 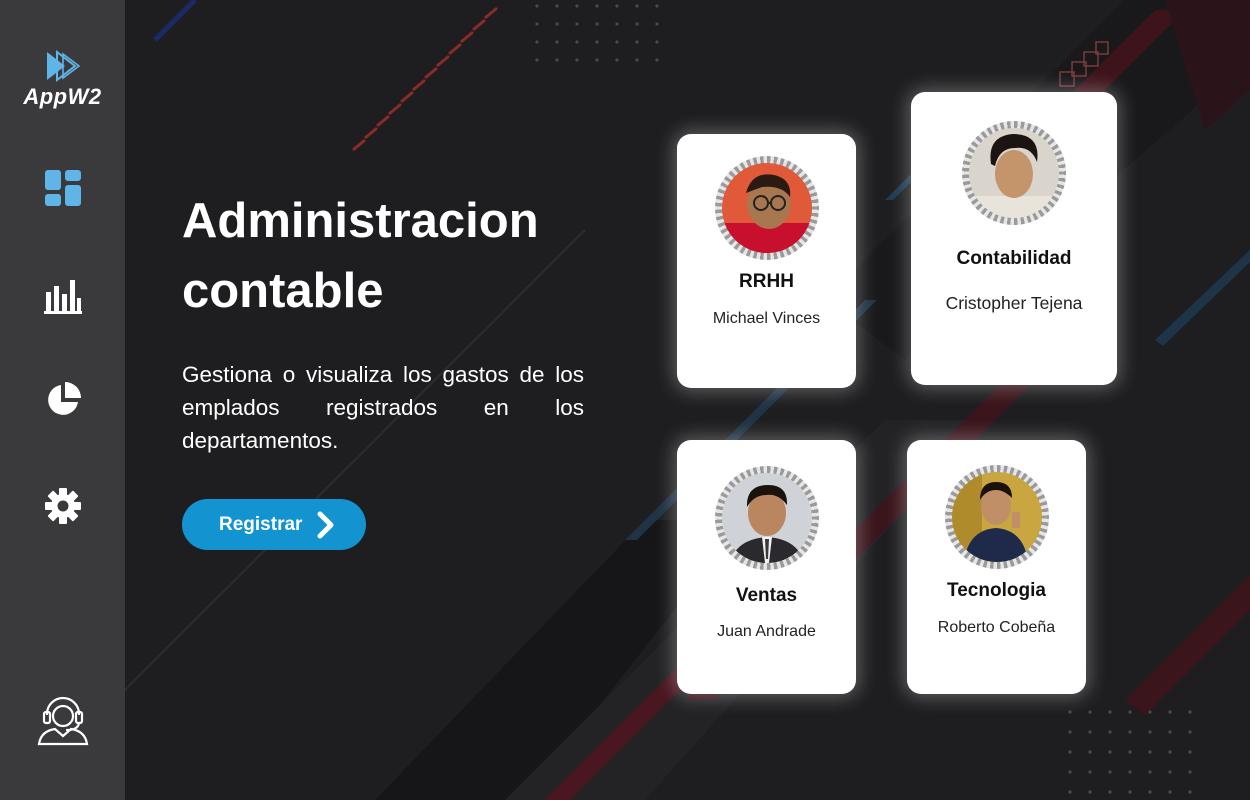 What do you see at coordinates (360, 221) in the screenshot?
I see `title-line-1: Administracion` at bounding box center [360, 221].